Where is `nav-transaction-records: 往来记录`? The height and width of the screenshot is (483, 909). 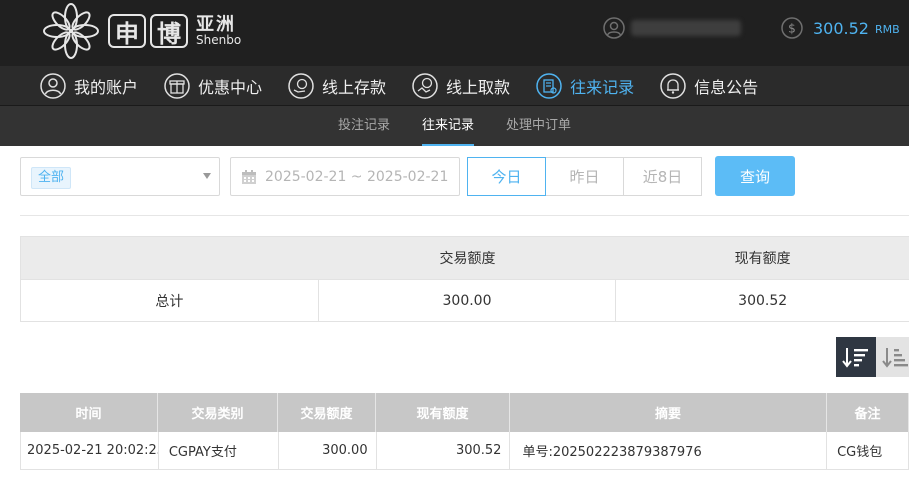
nav-transaction-records: 往来记录 is located at coordinates (585, 85).